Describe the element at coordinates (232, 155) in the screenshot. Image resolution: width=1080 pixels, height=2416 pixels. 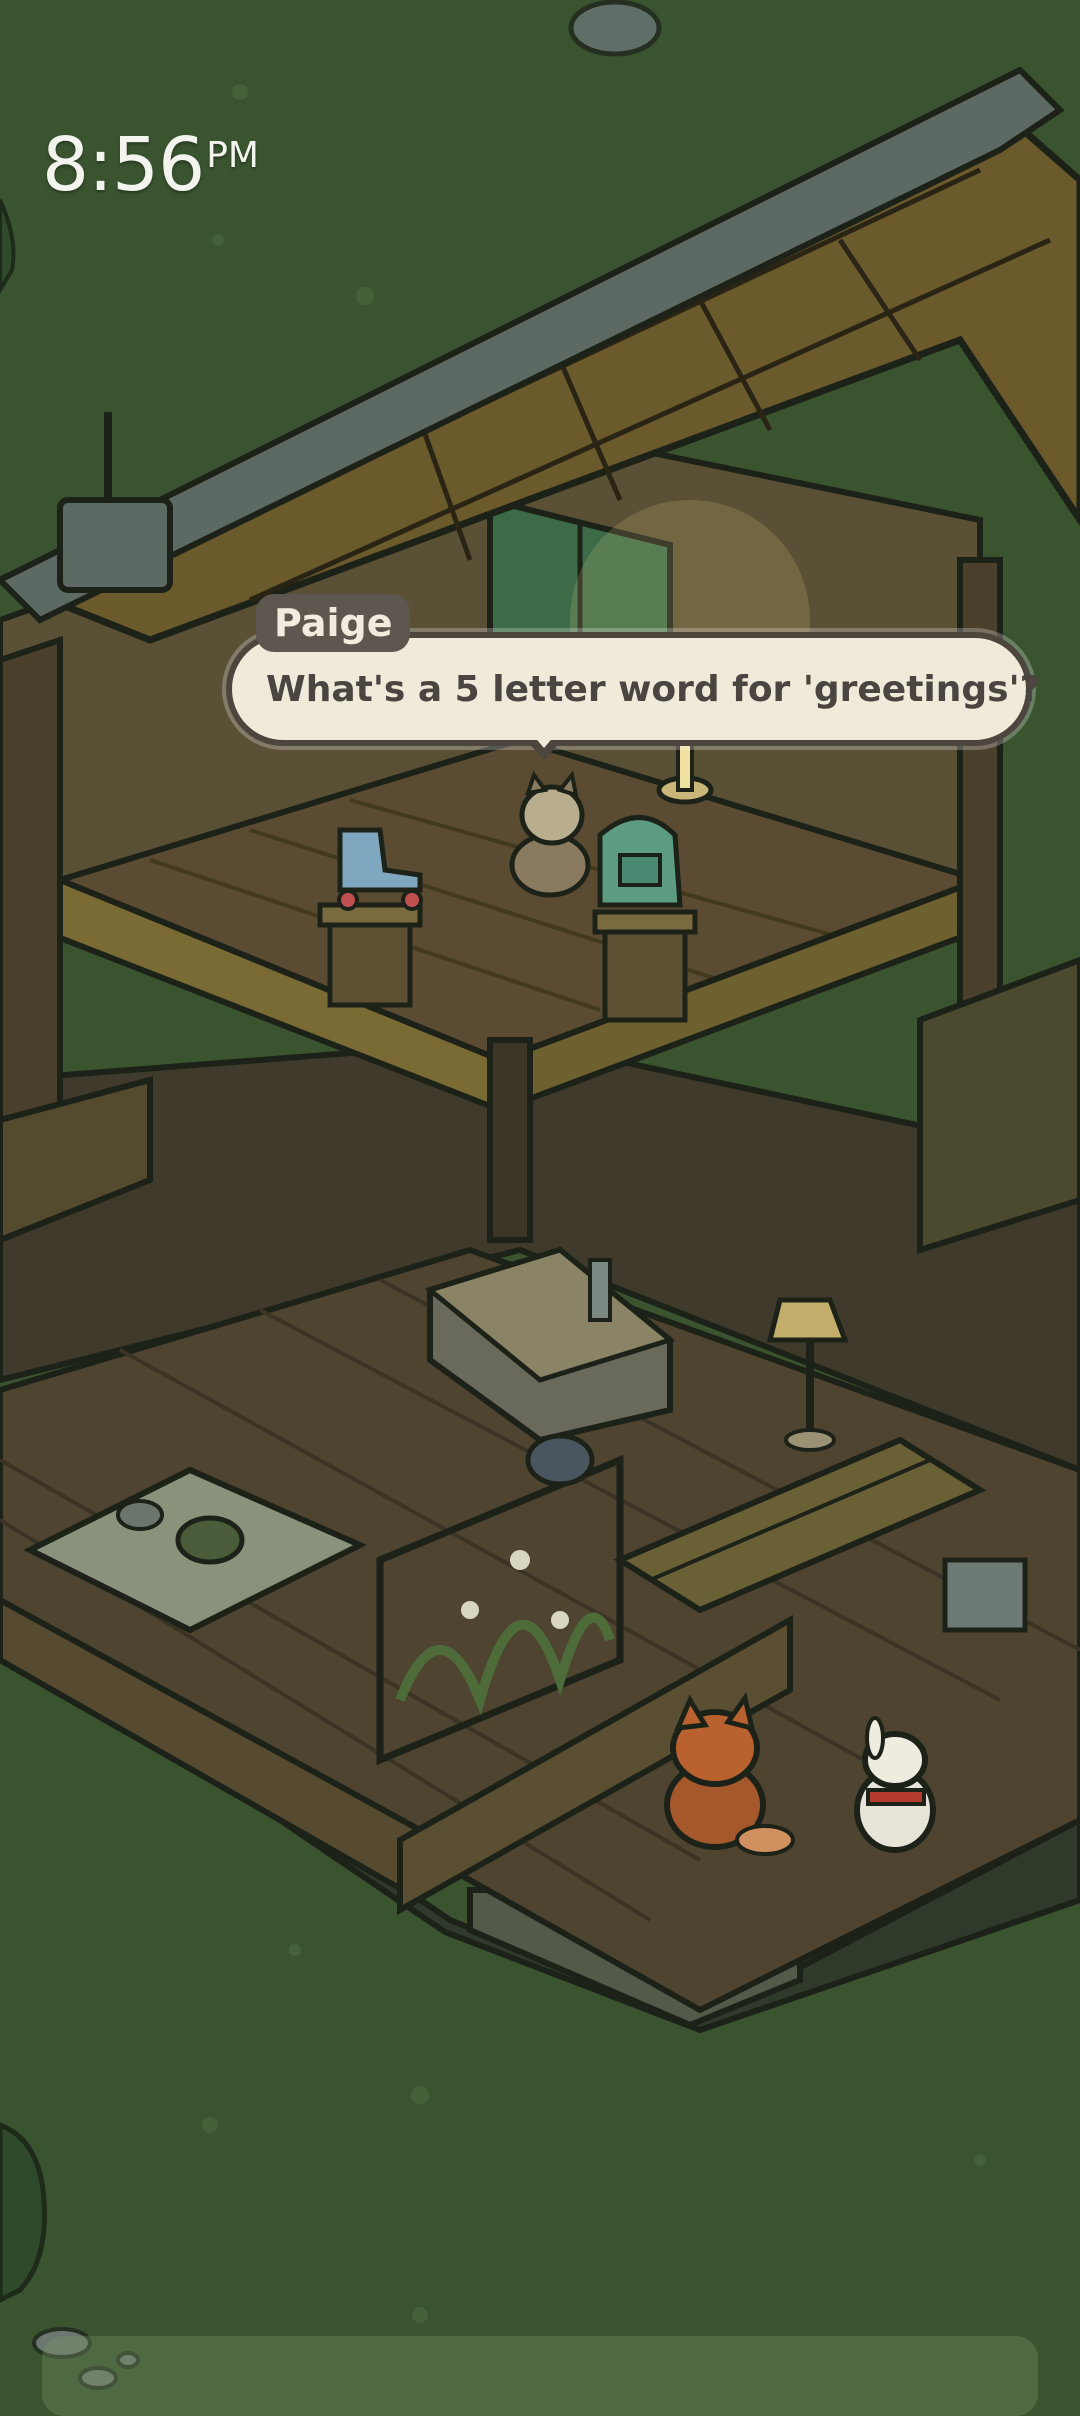
I see `clock-ampm: PM` at that location.